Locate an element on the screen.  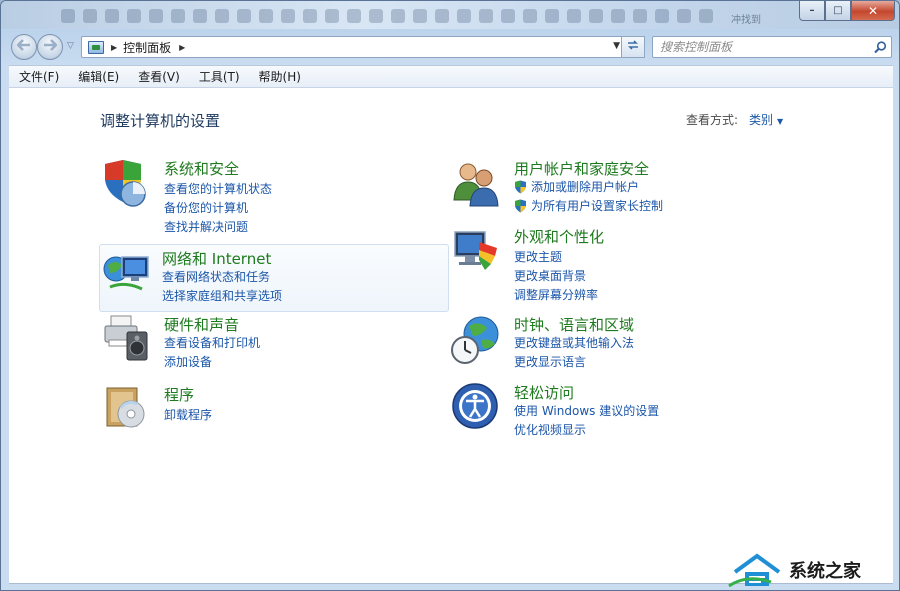
category-link: 卸载程序 is located at coordinates (188, 414).